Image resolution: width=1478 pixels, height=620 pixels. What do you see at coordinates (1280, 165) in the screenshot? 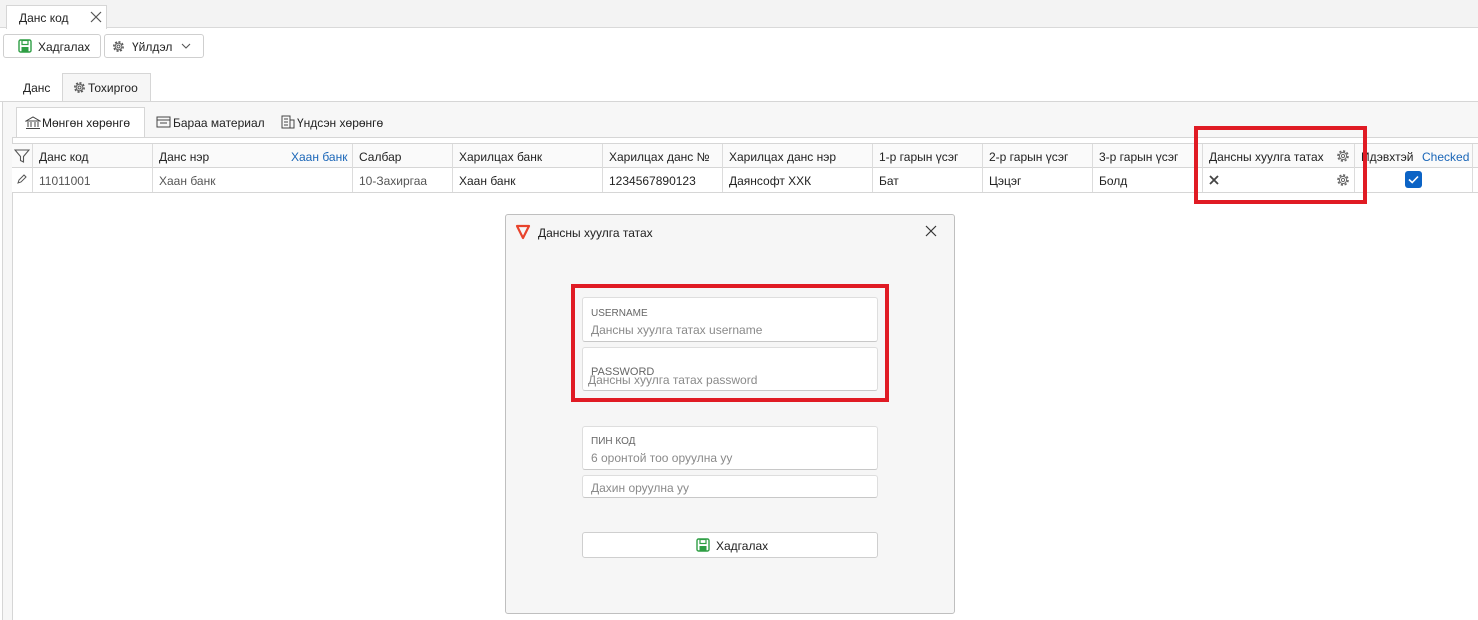
I see `highlight-statement-column` at bounding box center [1280, 165].